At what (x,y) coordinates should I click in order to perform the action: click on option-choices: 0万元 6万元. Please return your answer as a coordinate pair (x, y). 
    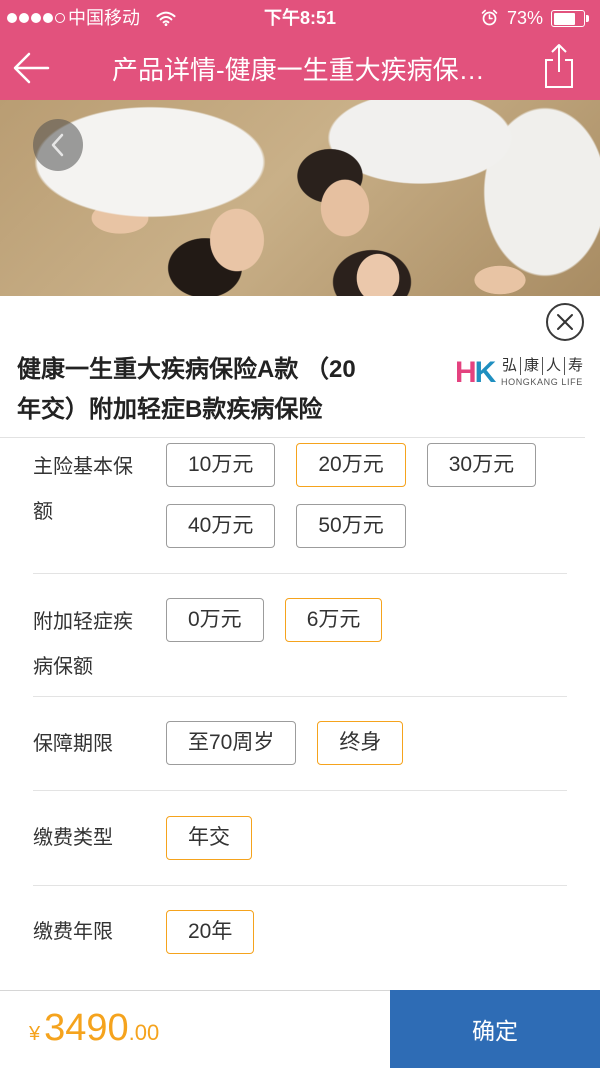
    Looking at the image, I should click on (366, 620).